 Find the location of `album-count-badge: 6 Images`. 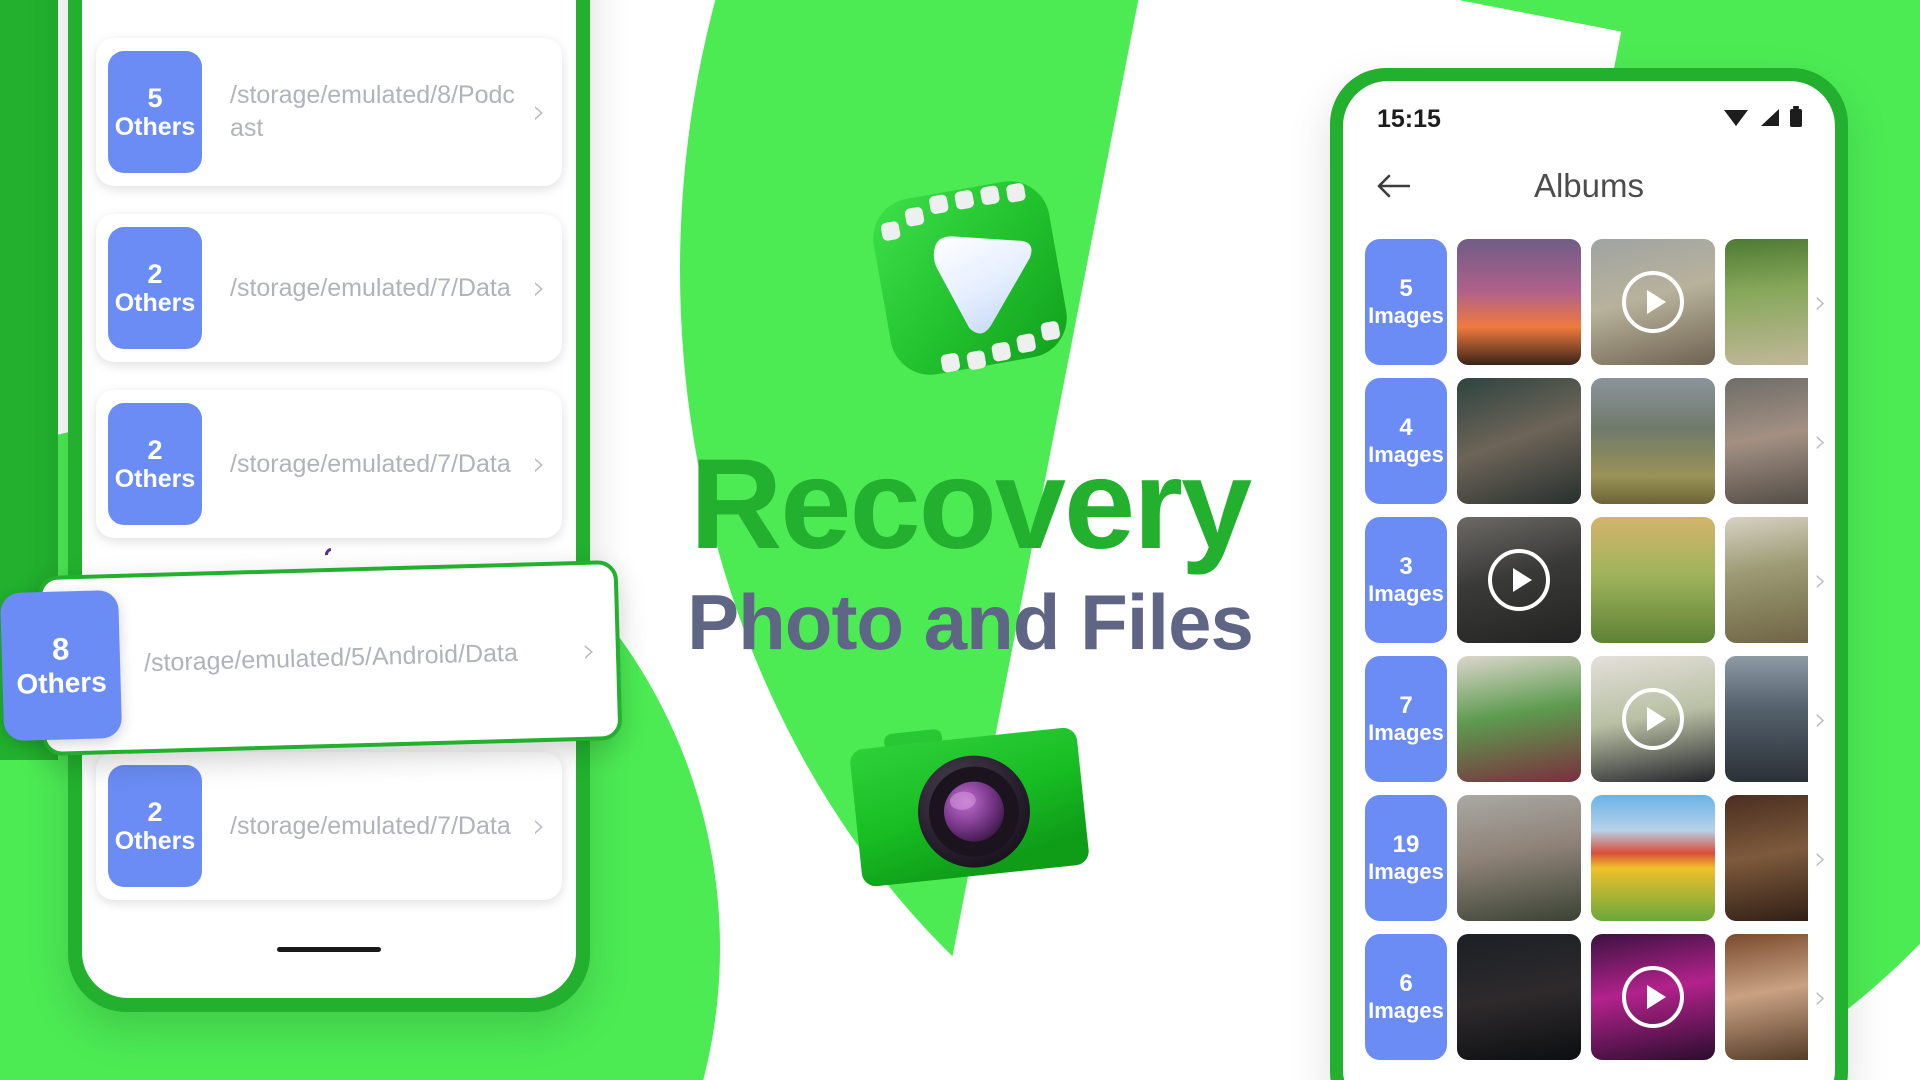

album-count-badge: 6 Images is located at coordinates (1406, 996).